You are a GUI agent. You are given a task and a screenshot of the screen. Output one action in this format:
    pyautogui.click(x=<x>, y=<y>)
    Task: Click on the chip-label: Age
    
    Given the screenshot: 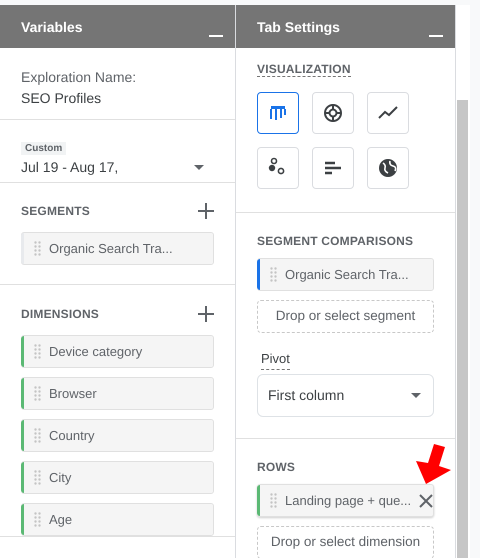 What is the action you would take?
    pyautogui.click(x=61, y=519)
    